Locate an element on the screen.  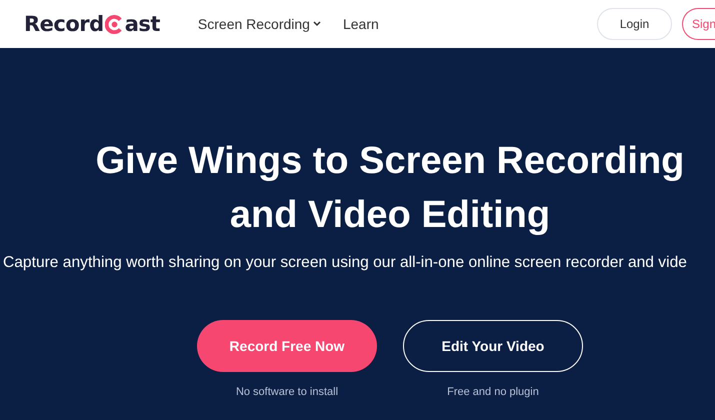
login-button: Login is located at coordinates (634, 24).